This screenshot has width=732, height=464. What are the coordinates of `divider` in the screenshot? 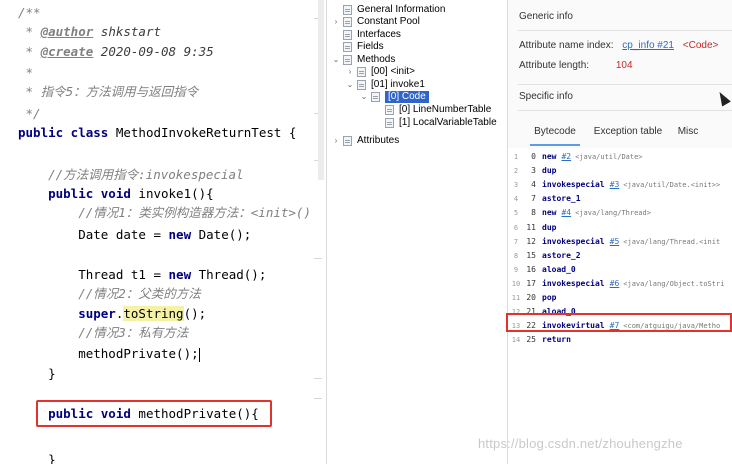 It's located at (625, 30).